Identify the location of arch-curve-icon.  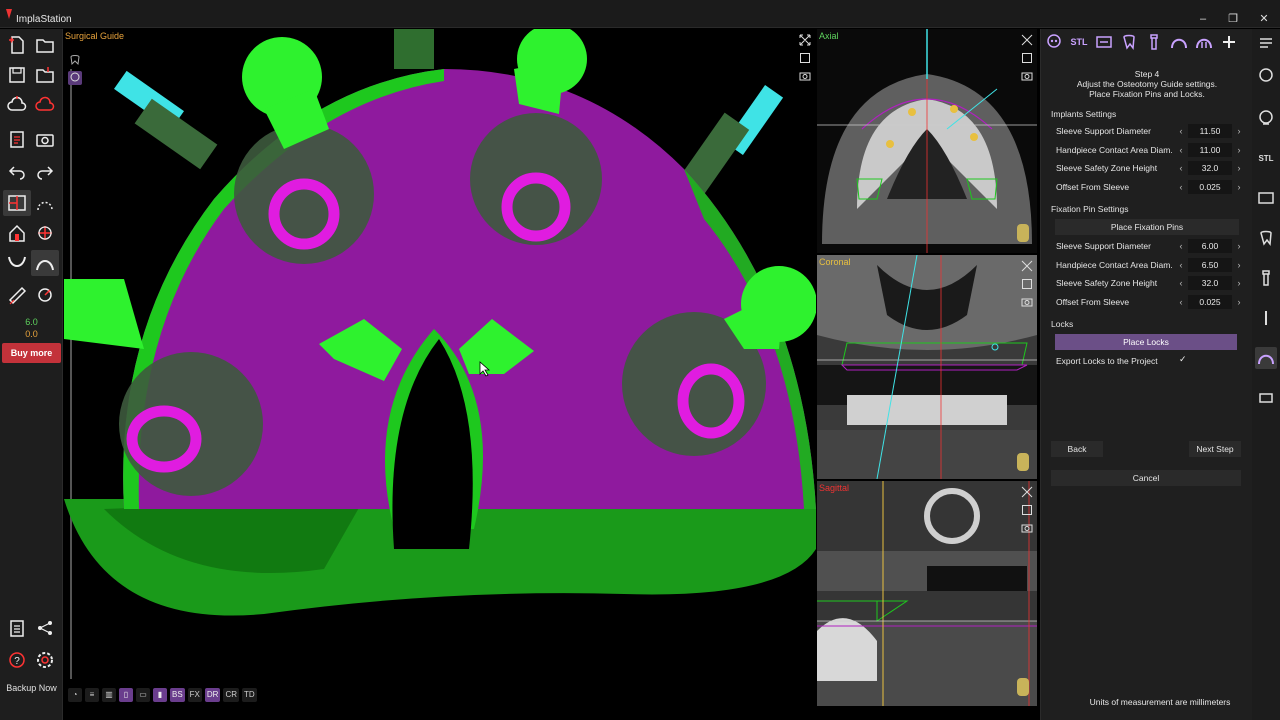
(45, 203).